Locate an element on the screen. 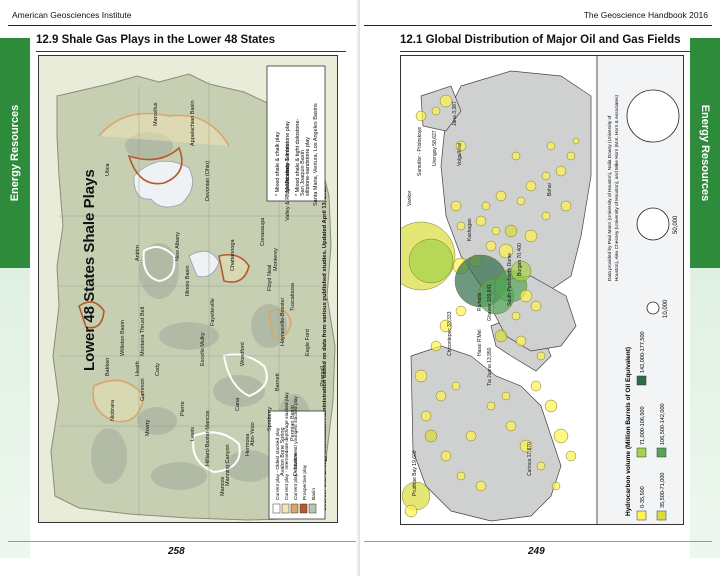 Image resolution: width=720 pixels, height=576 pixels. field-label-south-pars: South Pars/North Dome is located at coordinates (510, 279).